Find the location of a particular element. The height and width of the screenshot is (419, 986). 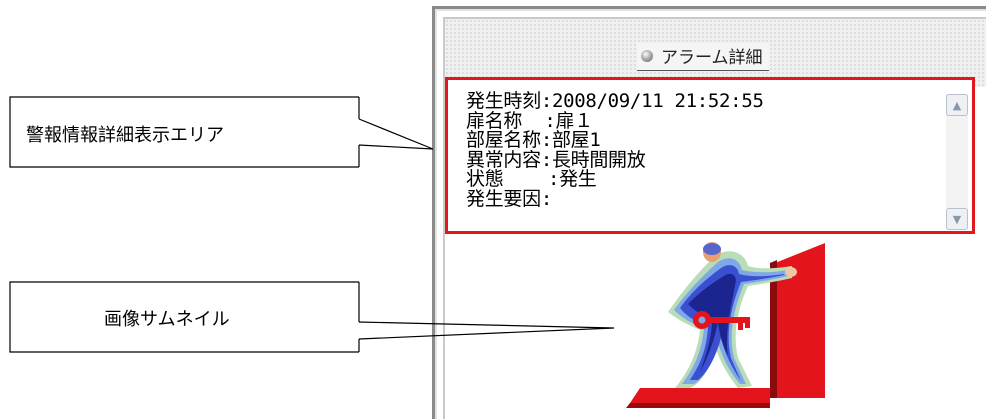

detail-row-cause: 発生要因: is located at coordinates (509, 198).